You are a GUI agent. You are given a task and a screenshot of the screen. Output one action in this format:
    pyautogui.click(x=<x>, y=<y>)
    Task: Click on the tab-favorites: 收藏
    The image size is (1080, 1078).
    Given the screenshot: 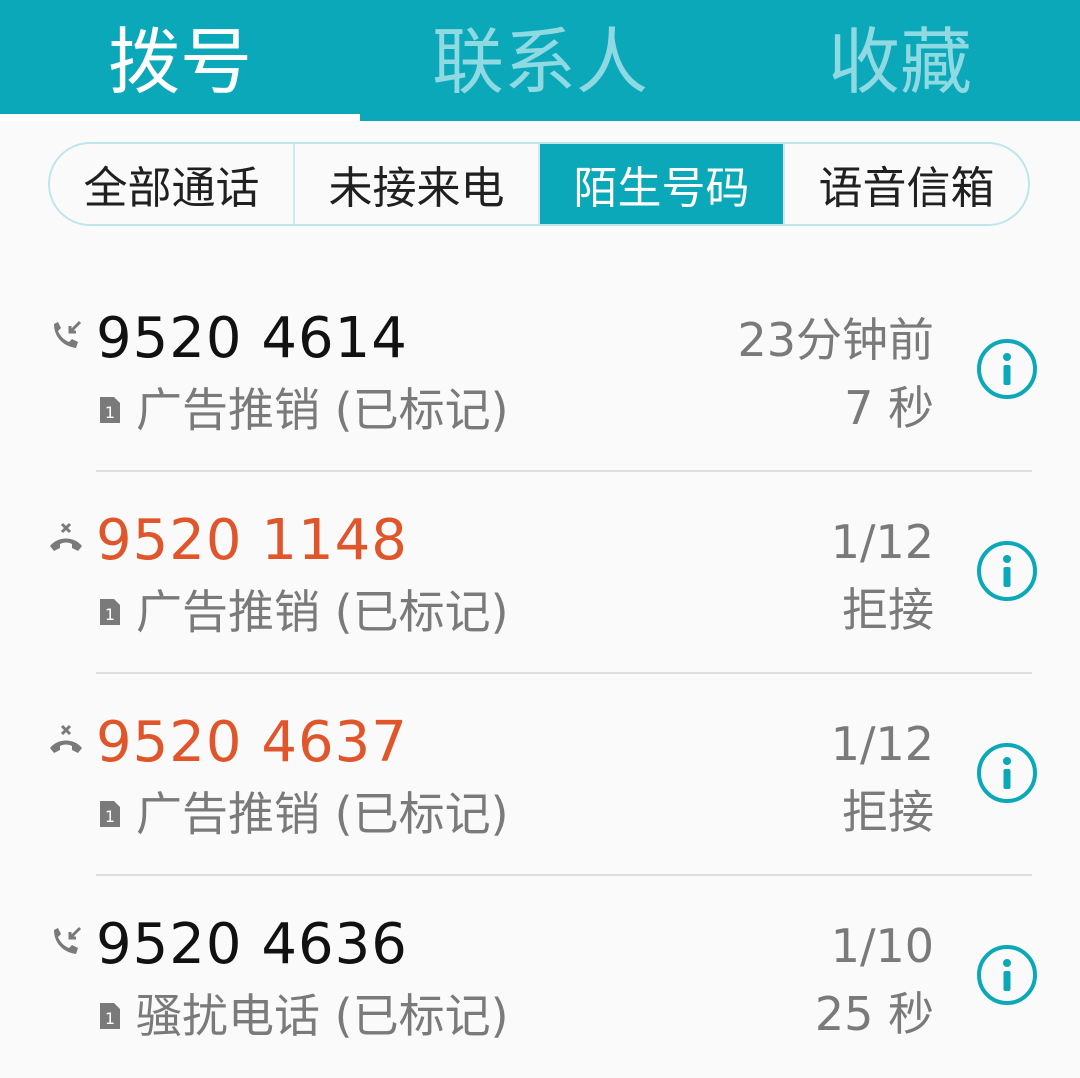 What is the action you would take?
    pyautogui.click(x=900, y=55)
    